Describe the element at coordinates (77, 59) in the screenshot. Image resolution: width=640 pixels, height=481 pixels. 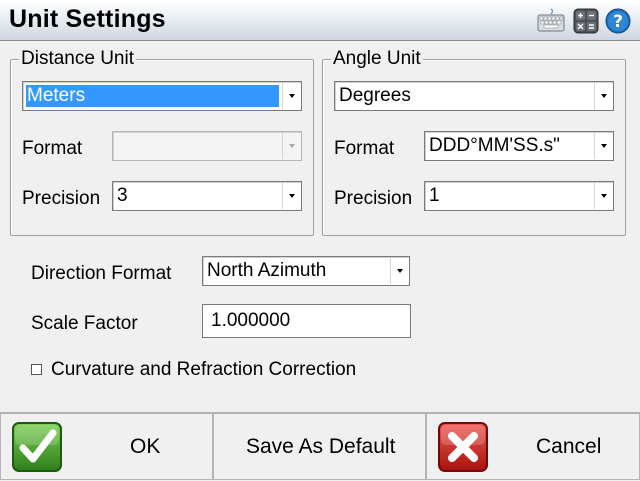
I see `distance-unit-legend: Distance Unit` at that location.